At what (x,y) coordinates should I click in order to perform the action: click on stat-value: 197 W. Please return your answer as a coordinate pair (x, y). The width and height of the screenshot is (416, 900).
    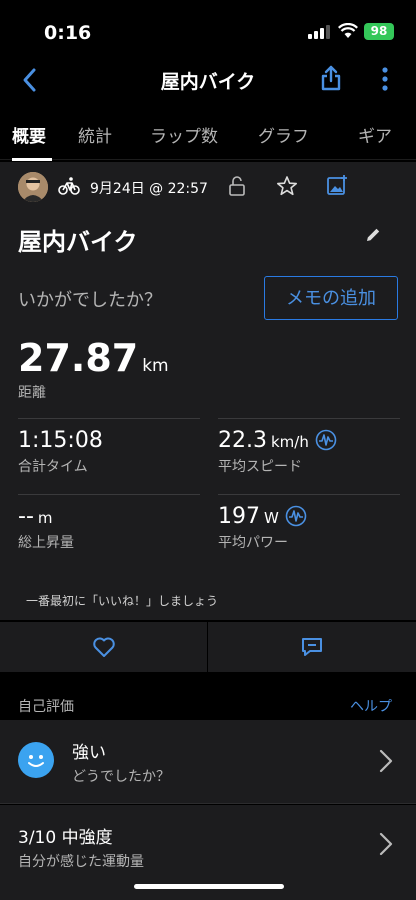
    Looking at the image, I should click on (262, 516).